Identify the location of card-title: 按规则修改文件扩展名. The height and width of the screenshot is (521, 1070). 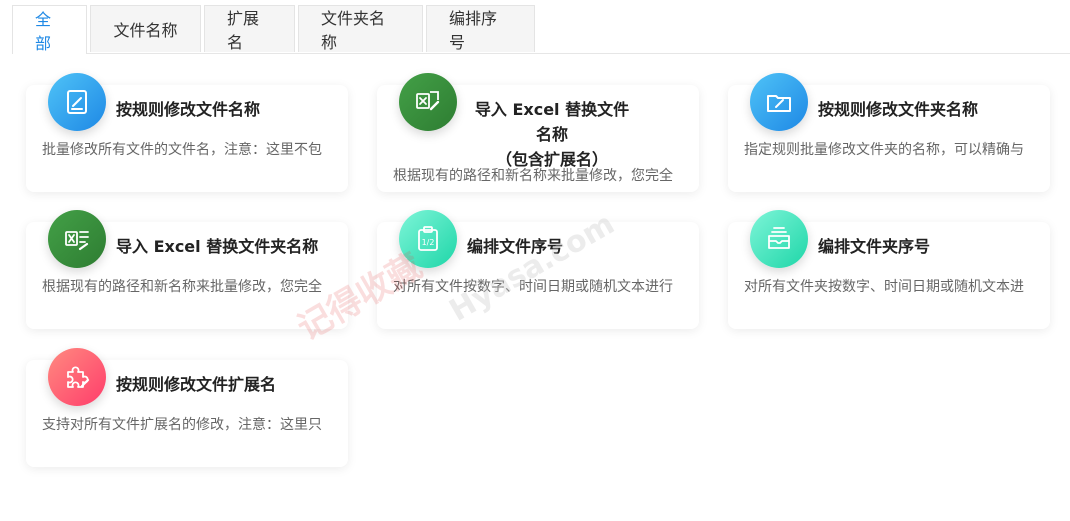
(196, 384).